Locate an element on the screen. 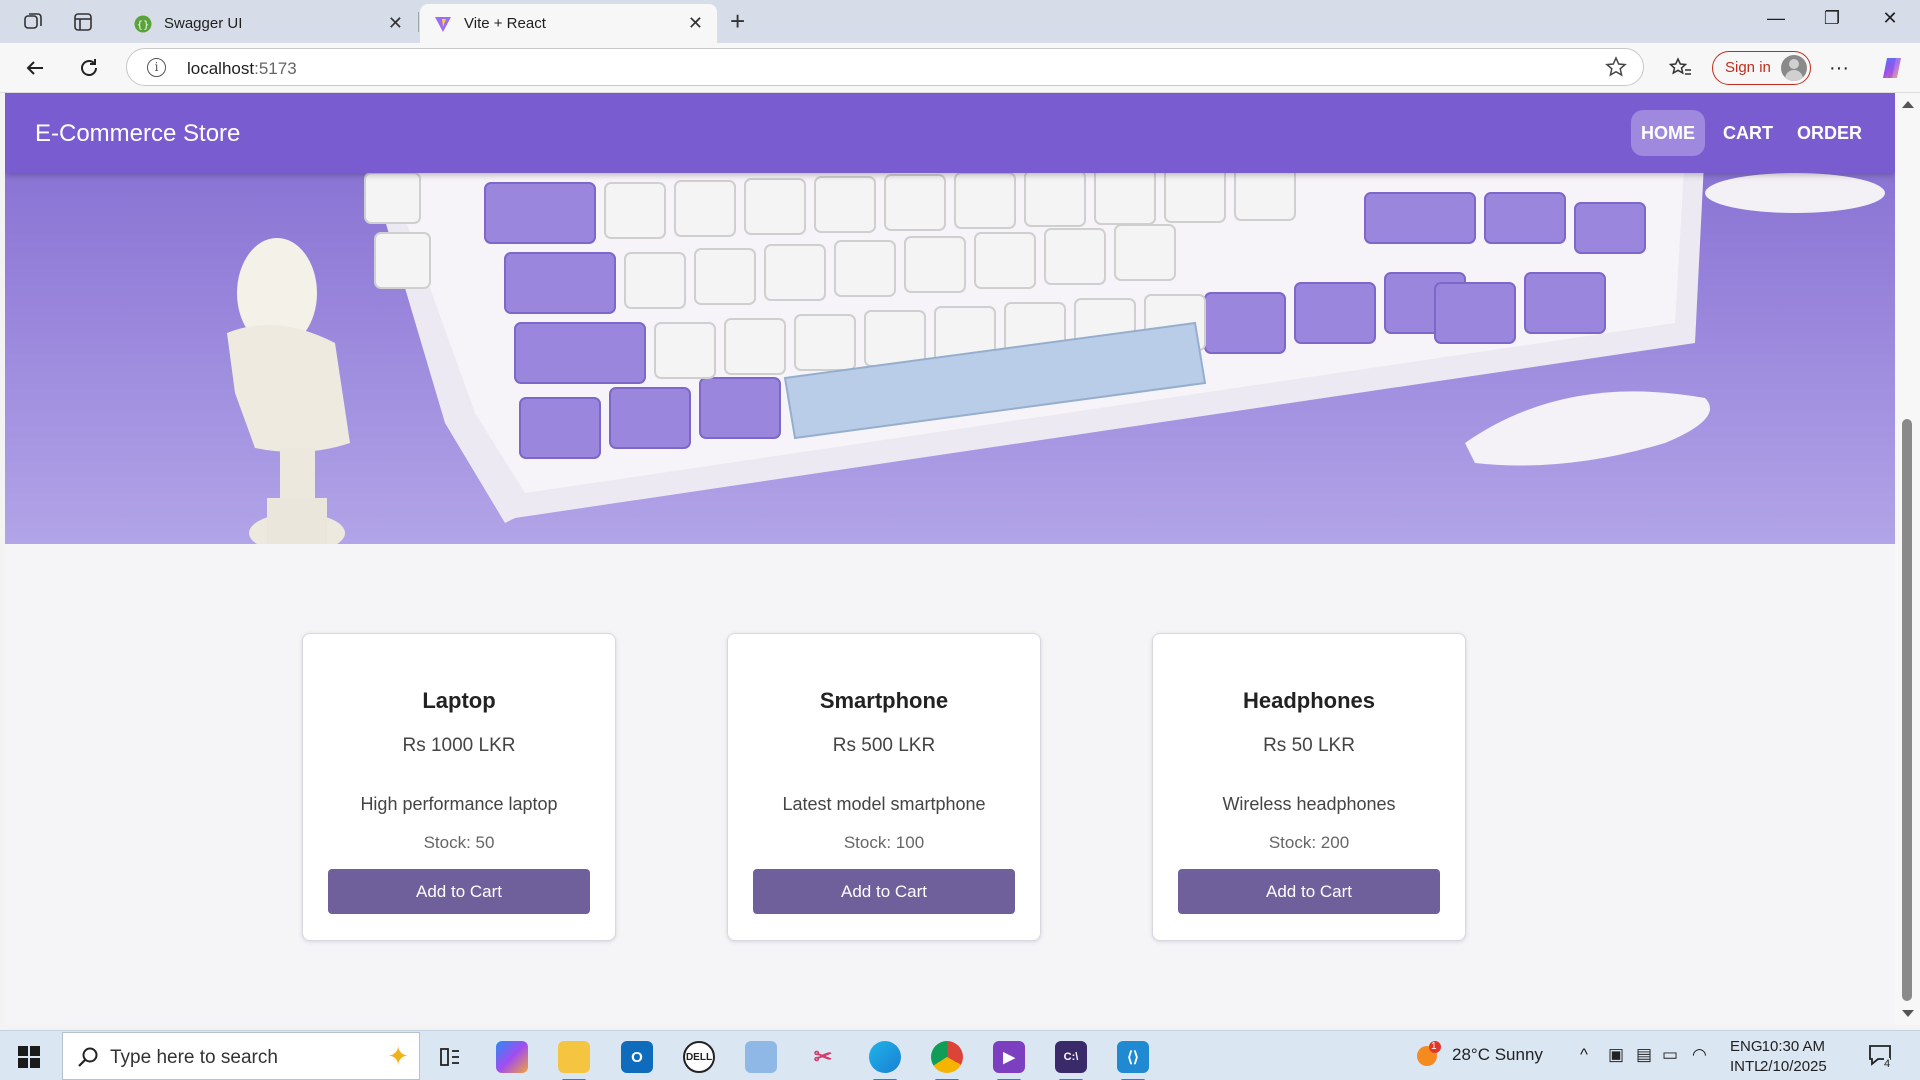 This screenshot has width=1920, height=1080. workspaces-icon is located at coordinates (33, 22).